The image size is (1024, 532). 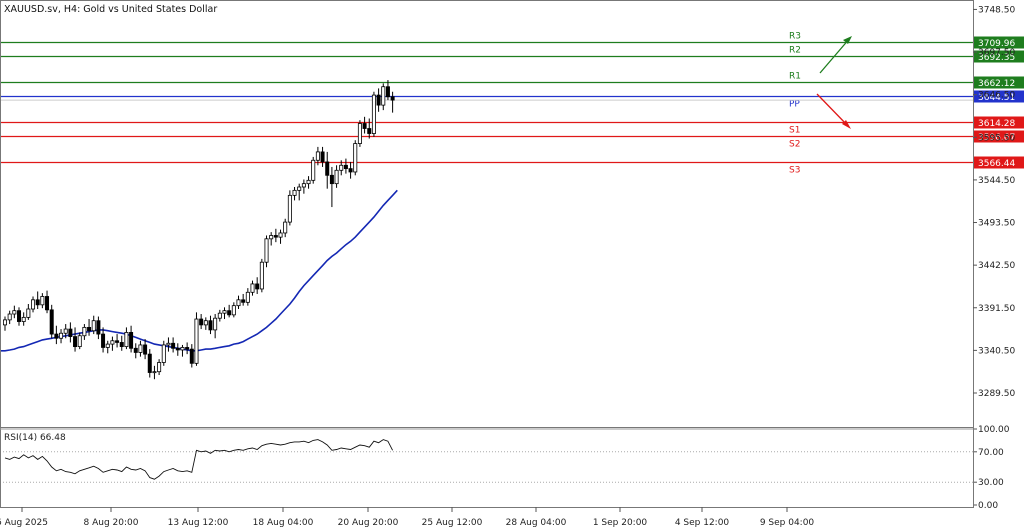 What do you see at coordinates (787, 523) in the screenshot?
I see `x-tick-label: 9 Sep 04:00` at bounding box center [787, 523].